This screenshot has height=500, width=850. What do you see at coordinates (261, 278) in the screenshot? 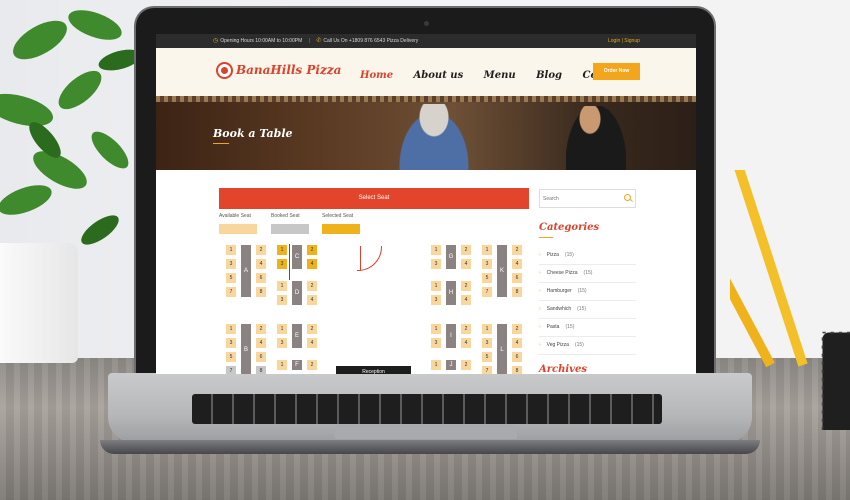
I see `seat-a-6: 6` at bounding box center [261, 278].